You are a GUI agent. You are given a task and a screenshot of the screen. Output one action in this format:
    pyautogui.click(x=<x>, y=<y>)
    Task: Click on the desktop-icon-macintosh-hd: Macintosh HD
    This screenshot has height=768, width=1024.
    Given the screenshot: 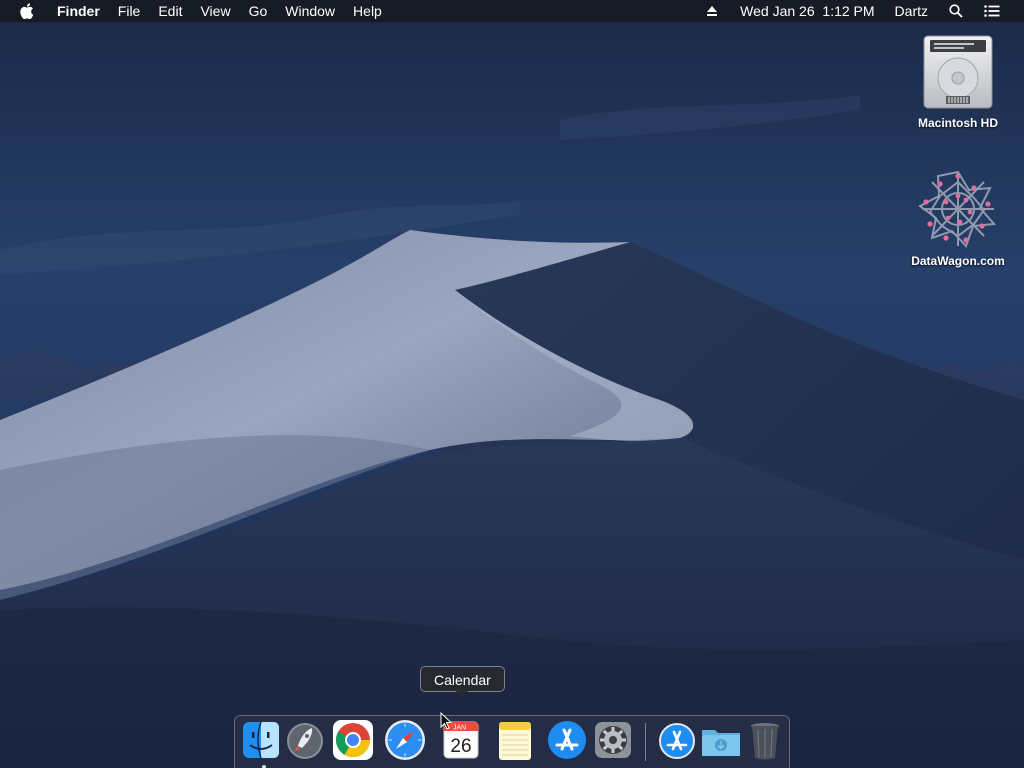 What is the action you would take?
    pyautogui.click(x=958, y=81)
    